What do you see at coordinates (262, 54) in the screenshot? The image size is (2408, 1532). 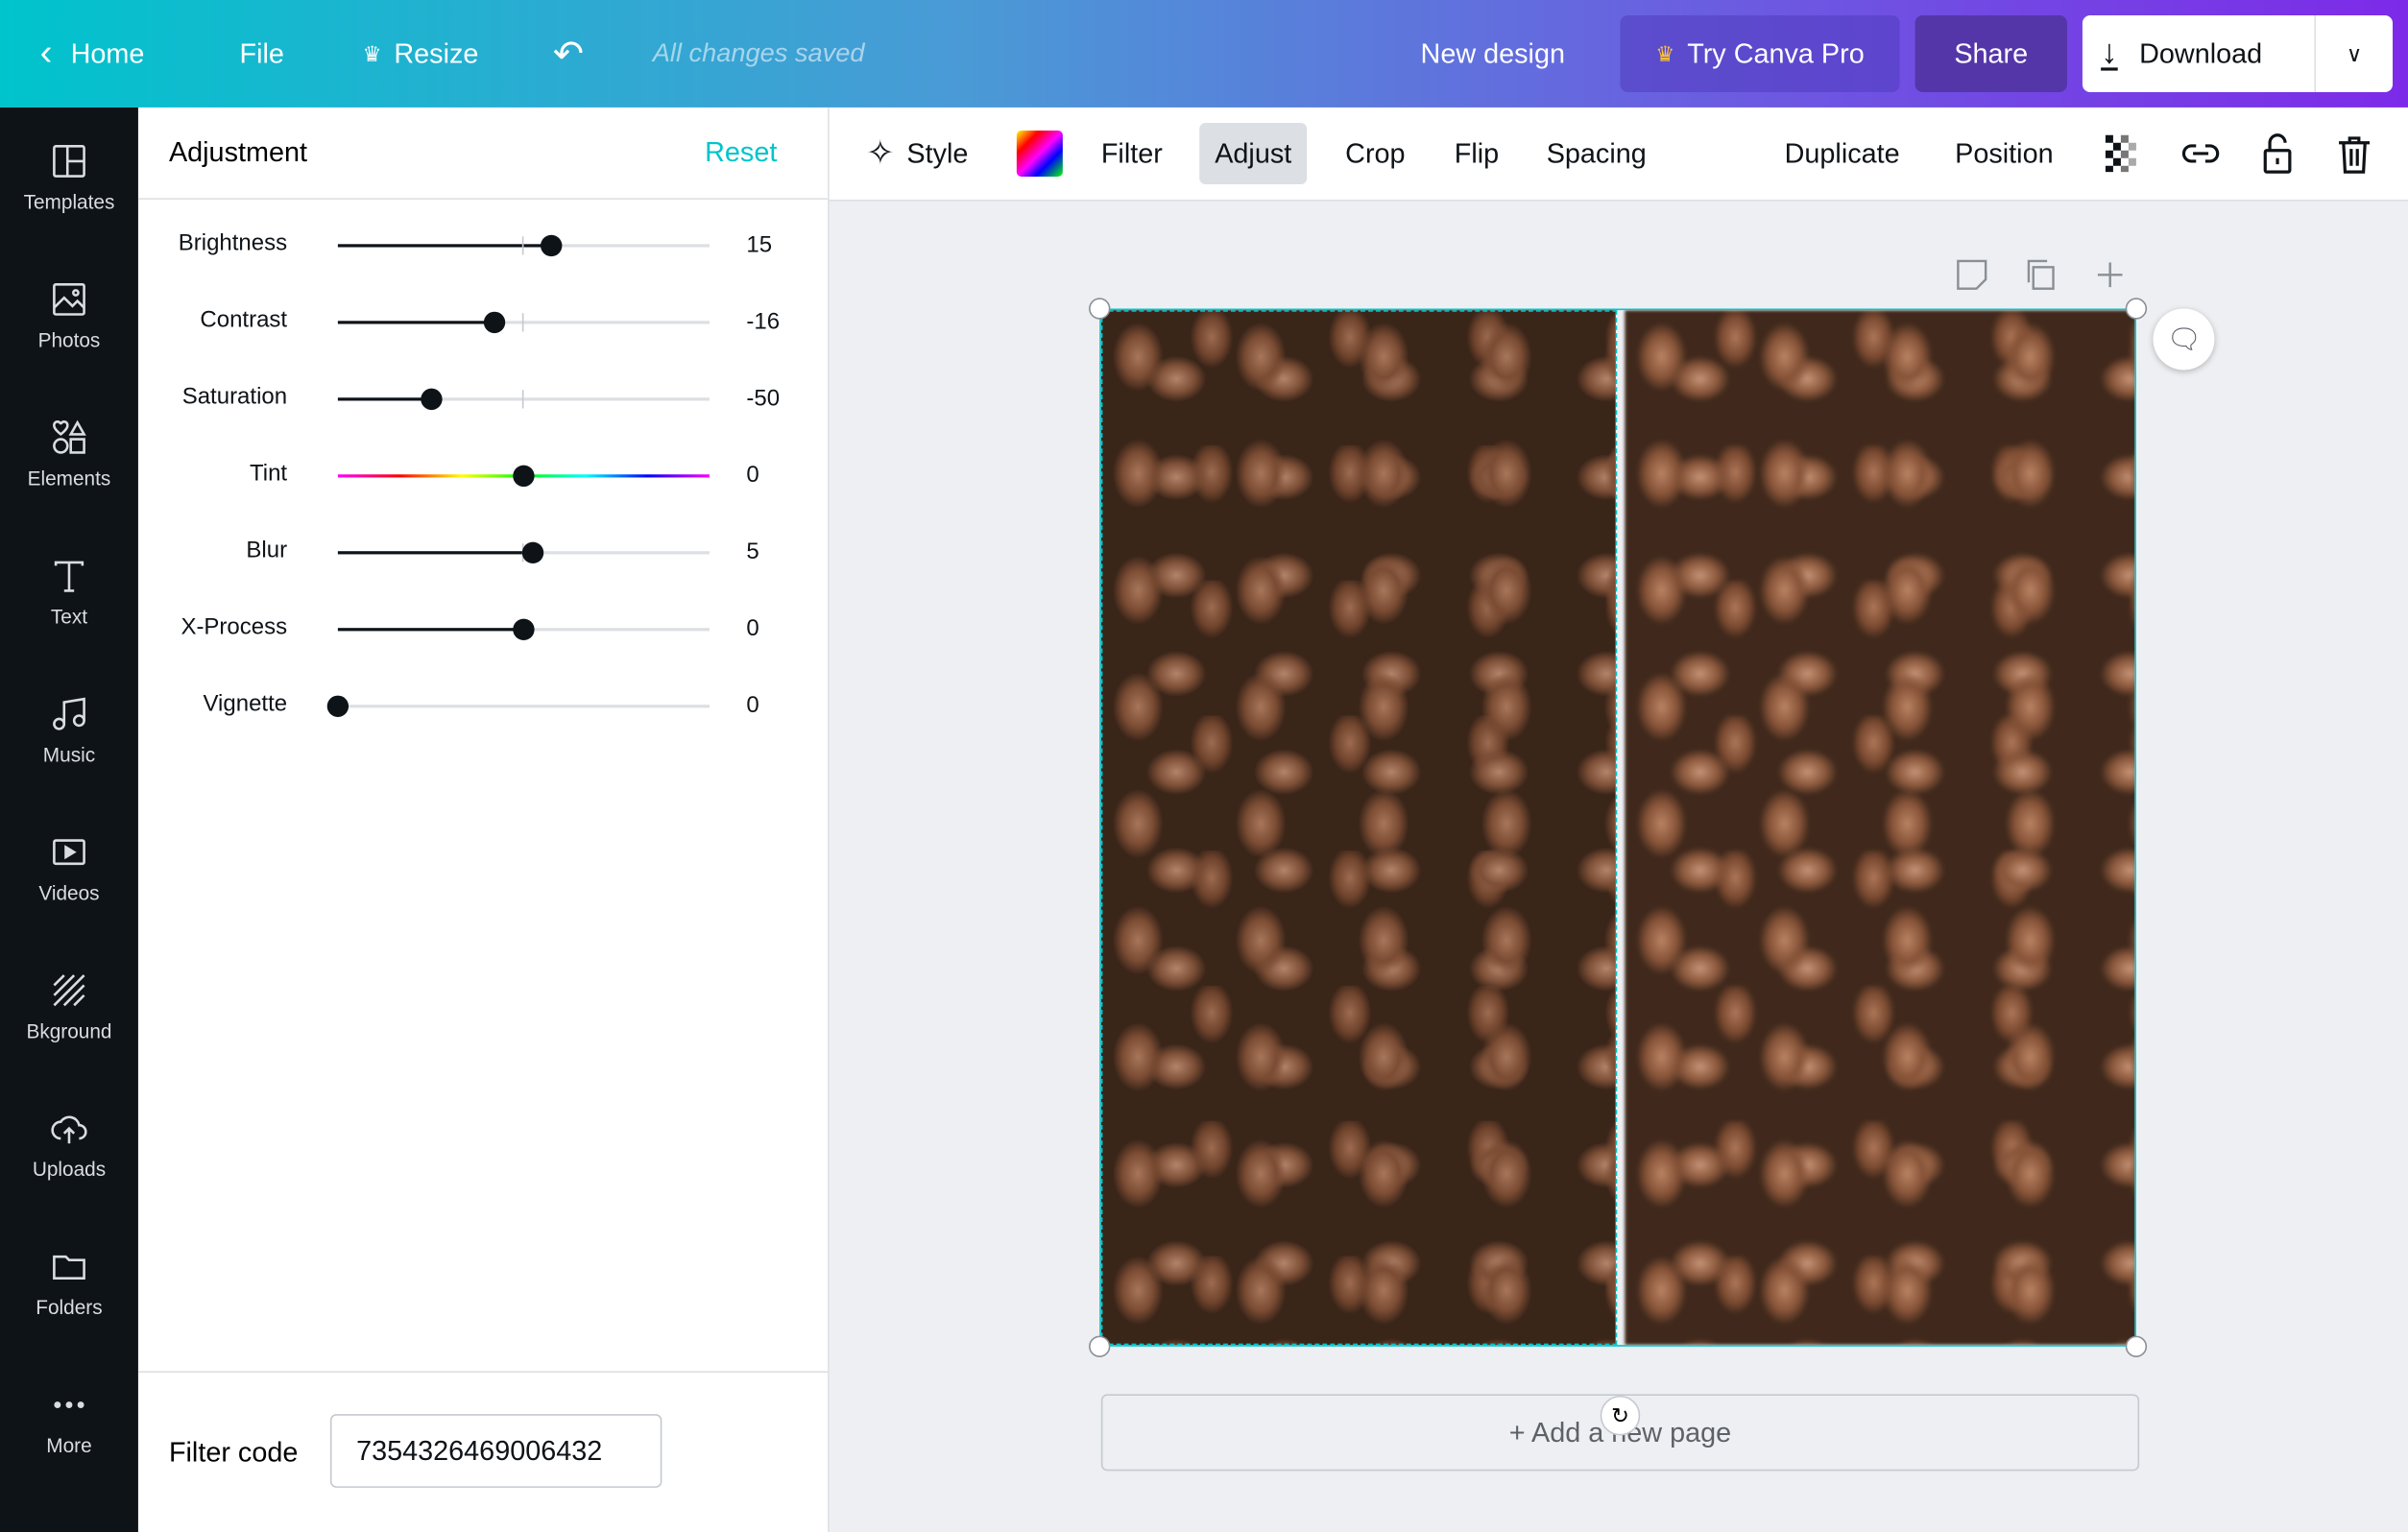 I see `file-menu: File` at bounding box center [262, 54].